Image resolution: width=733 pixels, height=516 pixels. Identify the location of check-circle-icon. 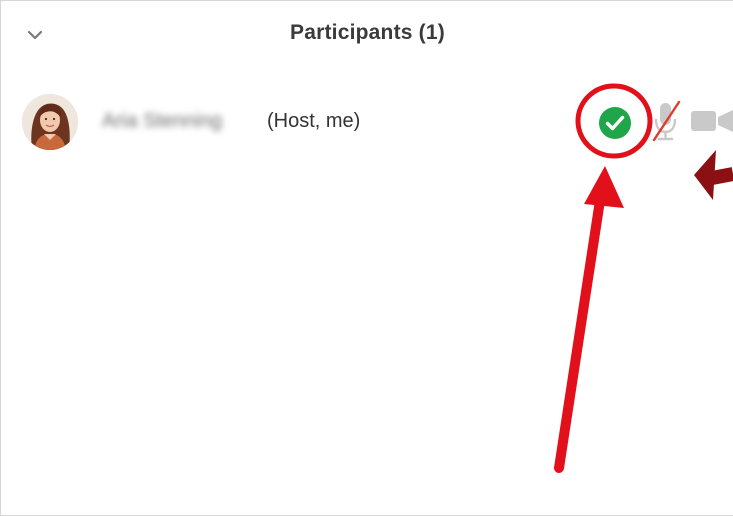
(615, 123).